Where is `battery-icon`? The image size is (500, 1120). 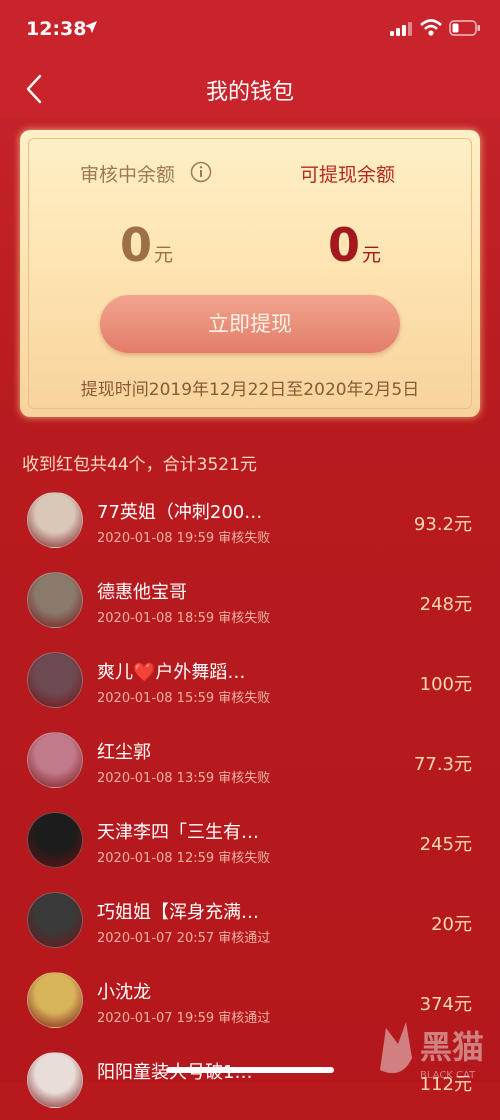 battery-icon is located at coordinates (464, 28).